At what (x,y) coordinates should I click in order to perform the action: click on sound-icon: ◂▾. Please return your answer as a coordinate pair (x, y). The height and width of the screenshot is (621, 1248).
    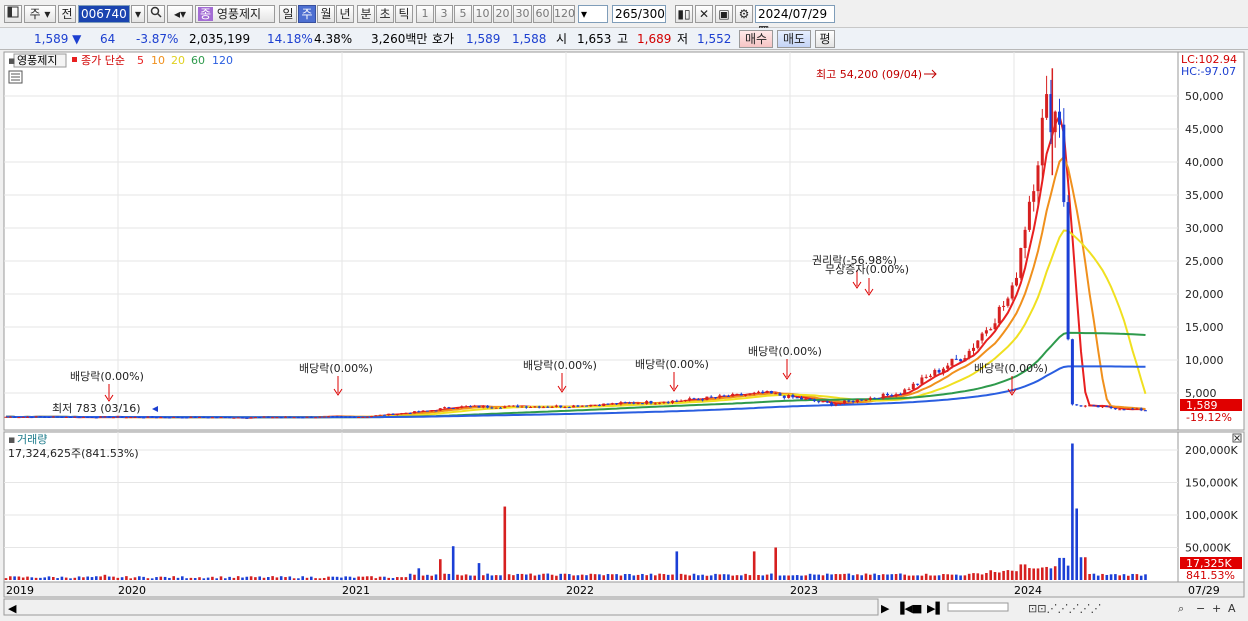
    Looking at the image, I should click on (180, 14).